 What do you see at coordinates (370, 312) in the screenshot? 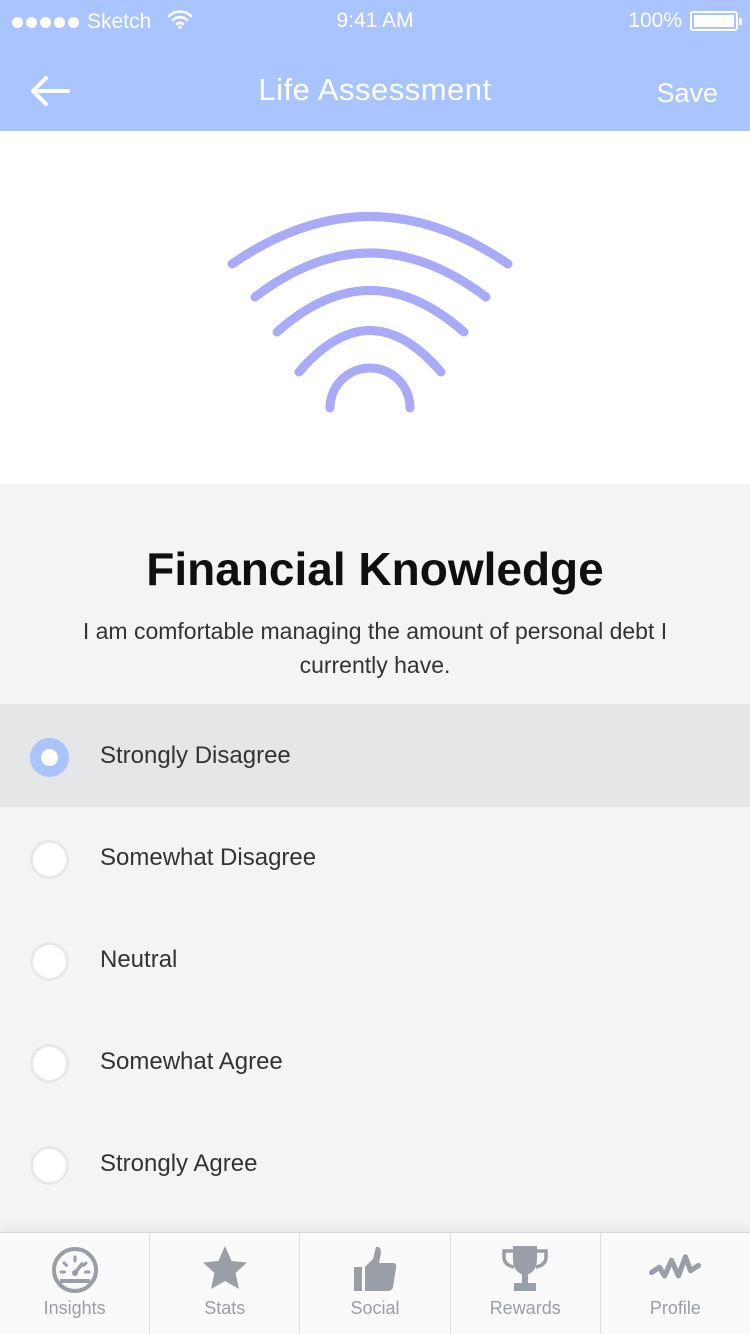
I see `signal-arcs-icon` at bounding box center [370, 312].